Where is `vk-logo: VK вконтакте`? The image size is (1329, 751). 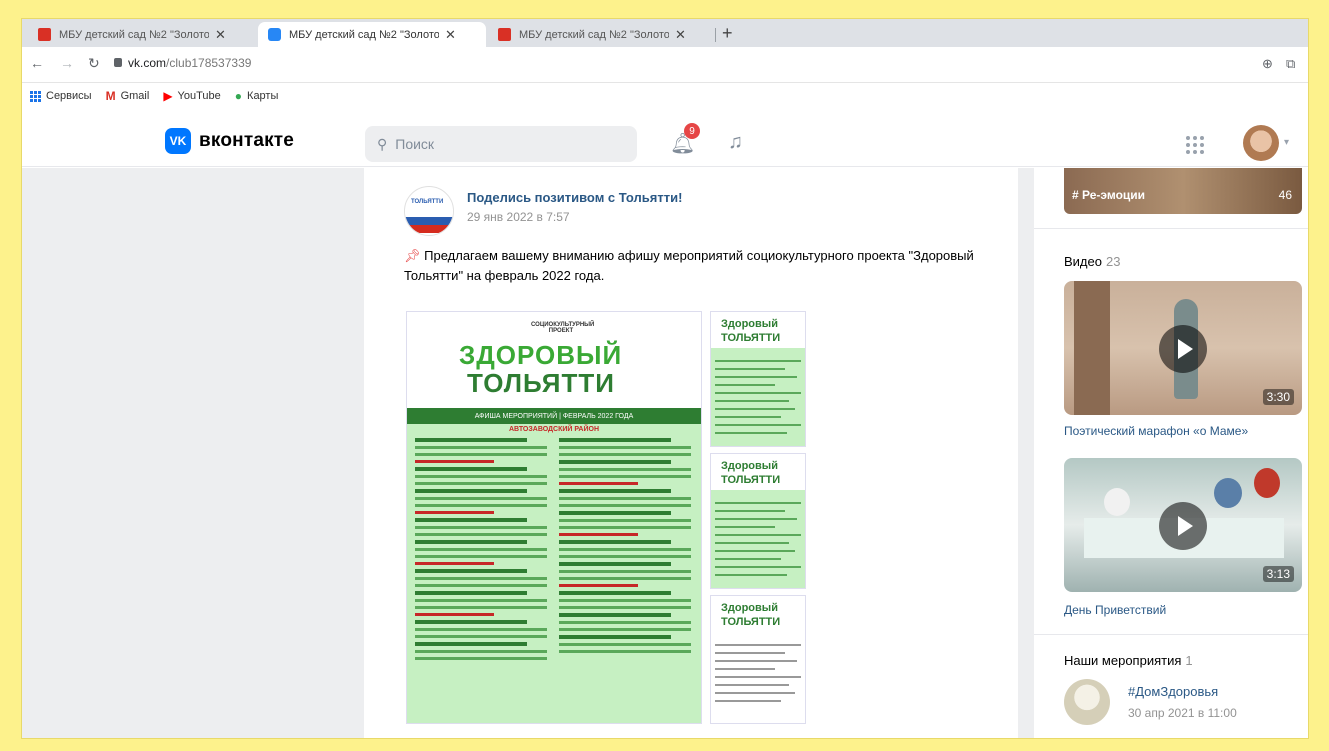
vk-logo: VK вконтакте is located at coordinates (229, 141).